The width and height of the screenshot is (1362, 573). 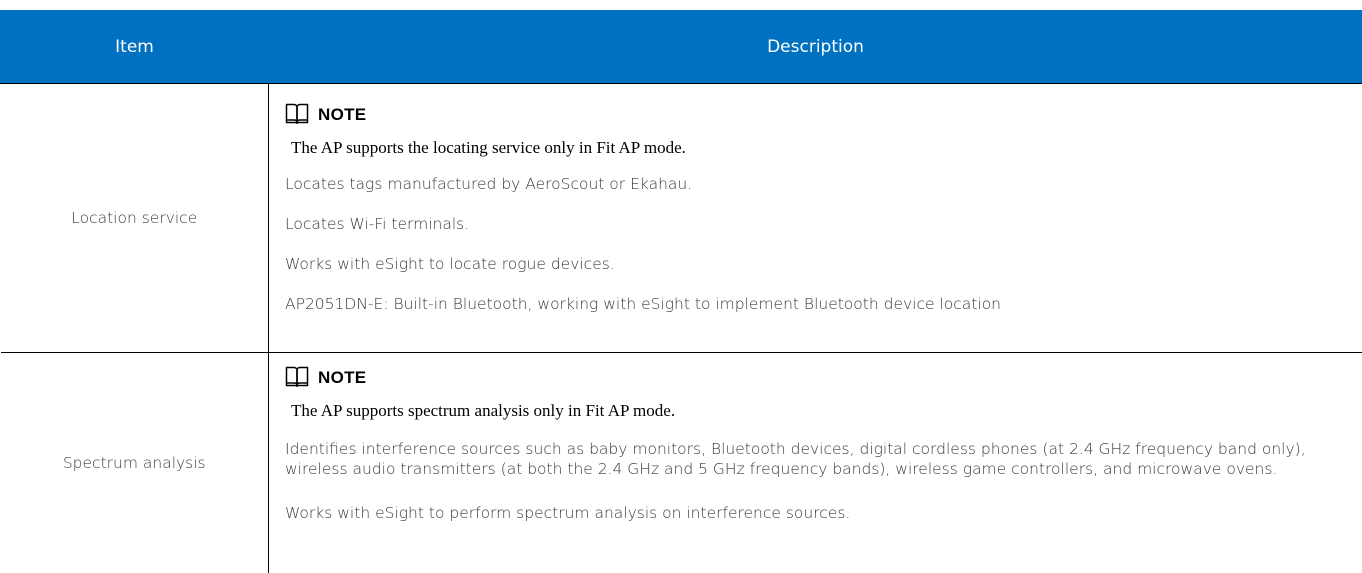 I want to click on header-item: Item, so click(x=135, y=47).